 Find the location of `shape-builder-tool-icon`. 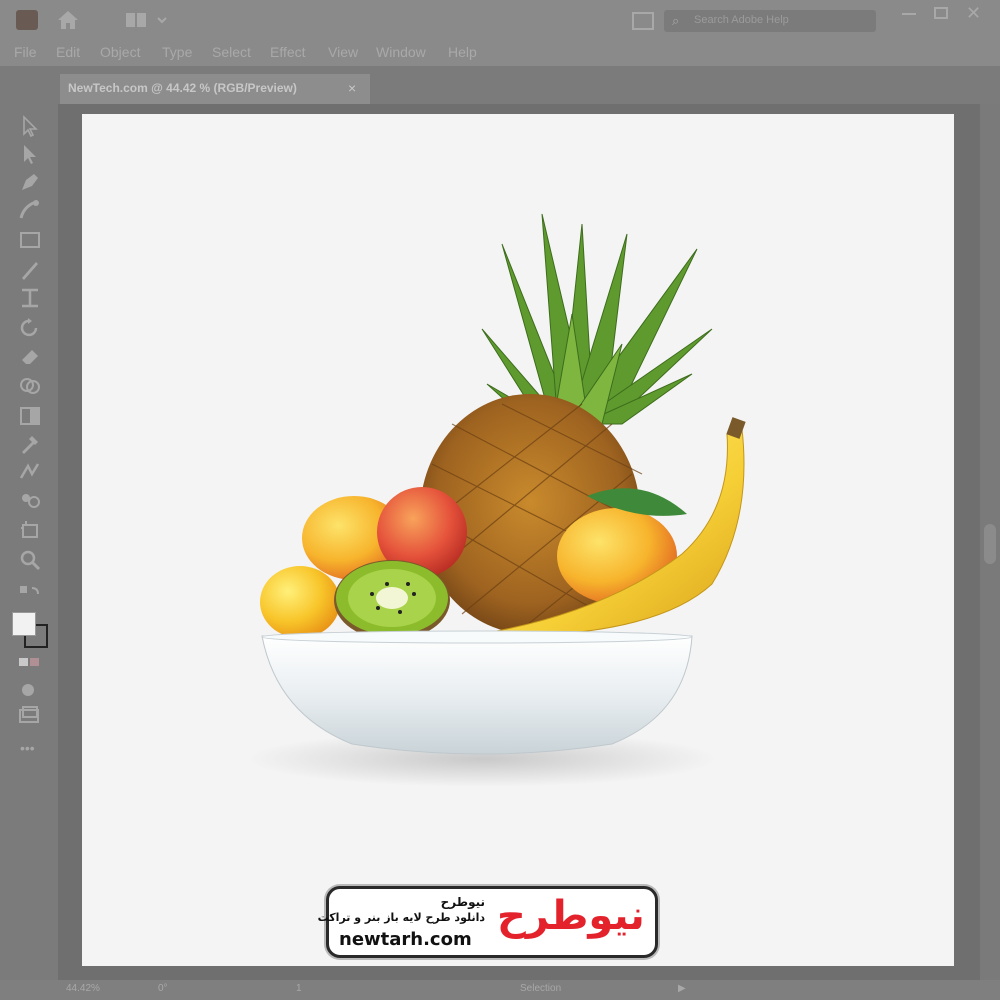

shape-builder-tool-icon is located at coordinates (30, 386).